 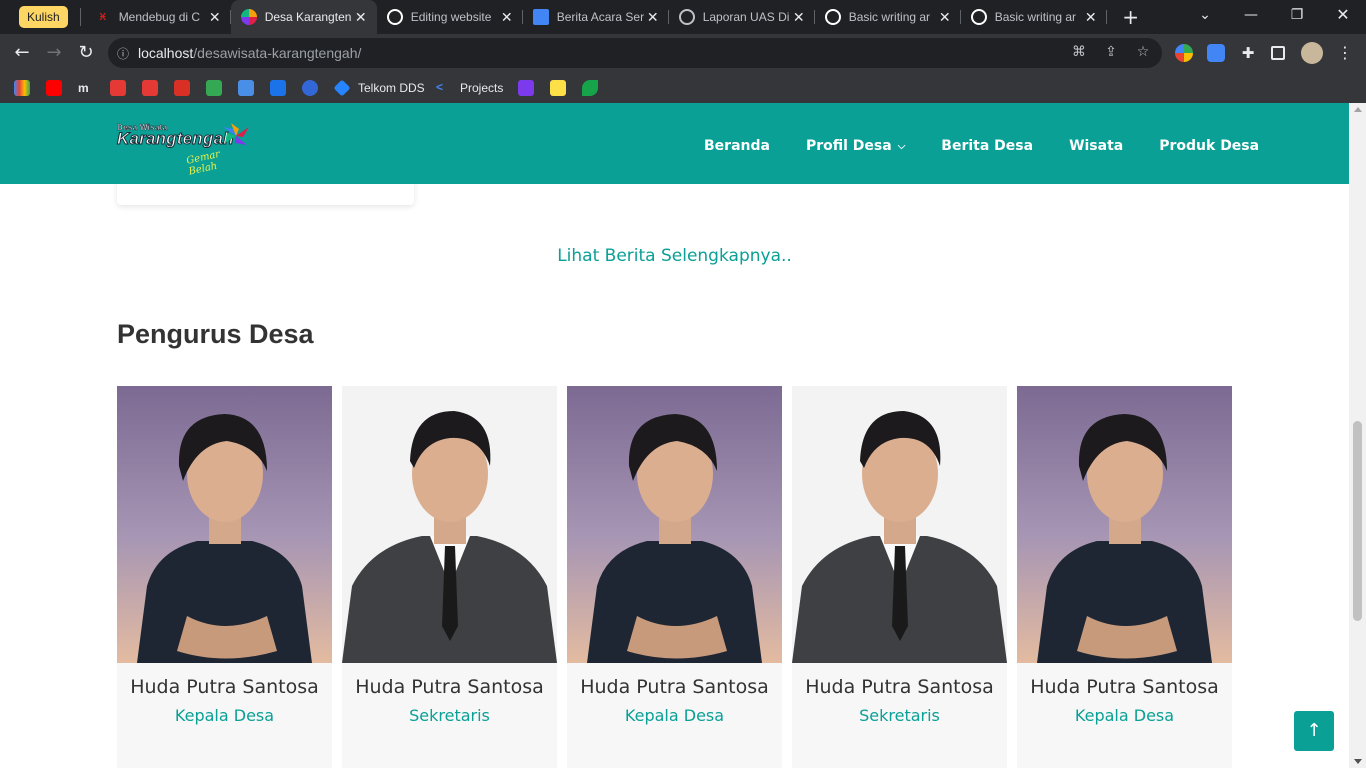 I want to click on pdf-jpg-bookmark, so click(x=186, y=87).